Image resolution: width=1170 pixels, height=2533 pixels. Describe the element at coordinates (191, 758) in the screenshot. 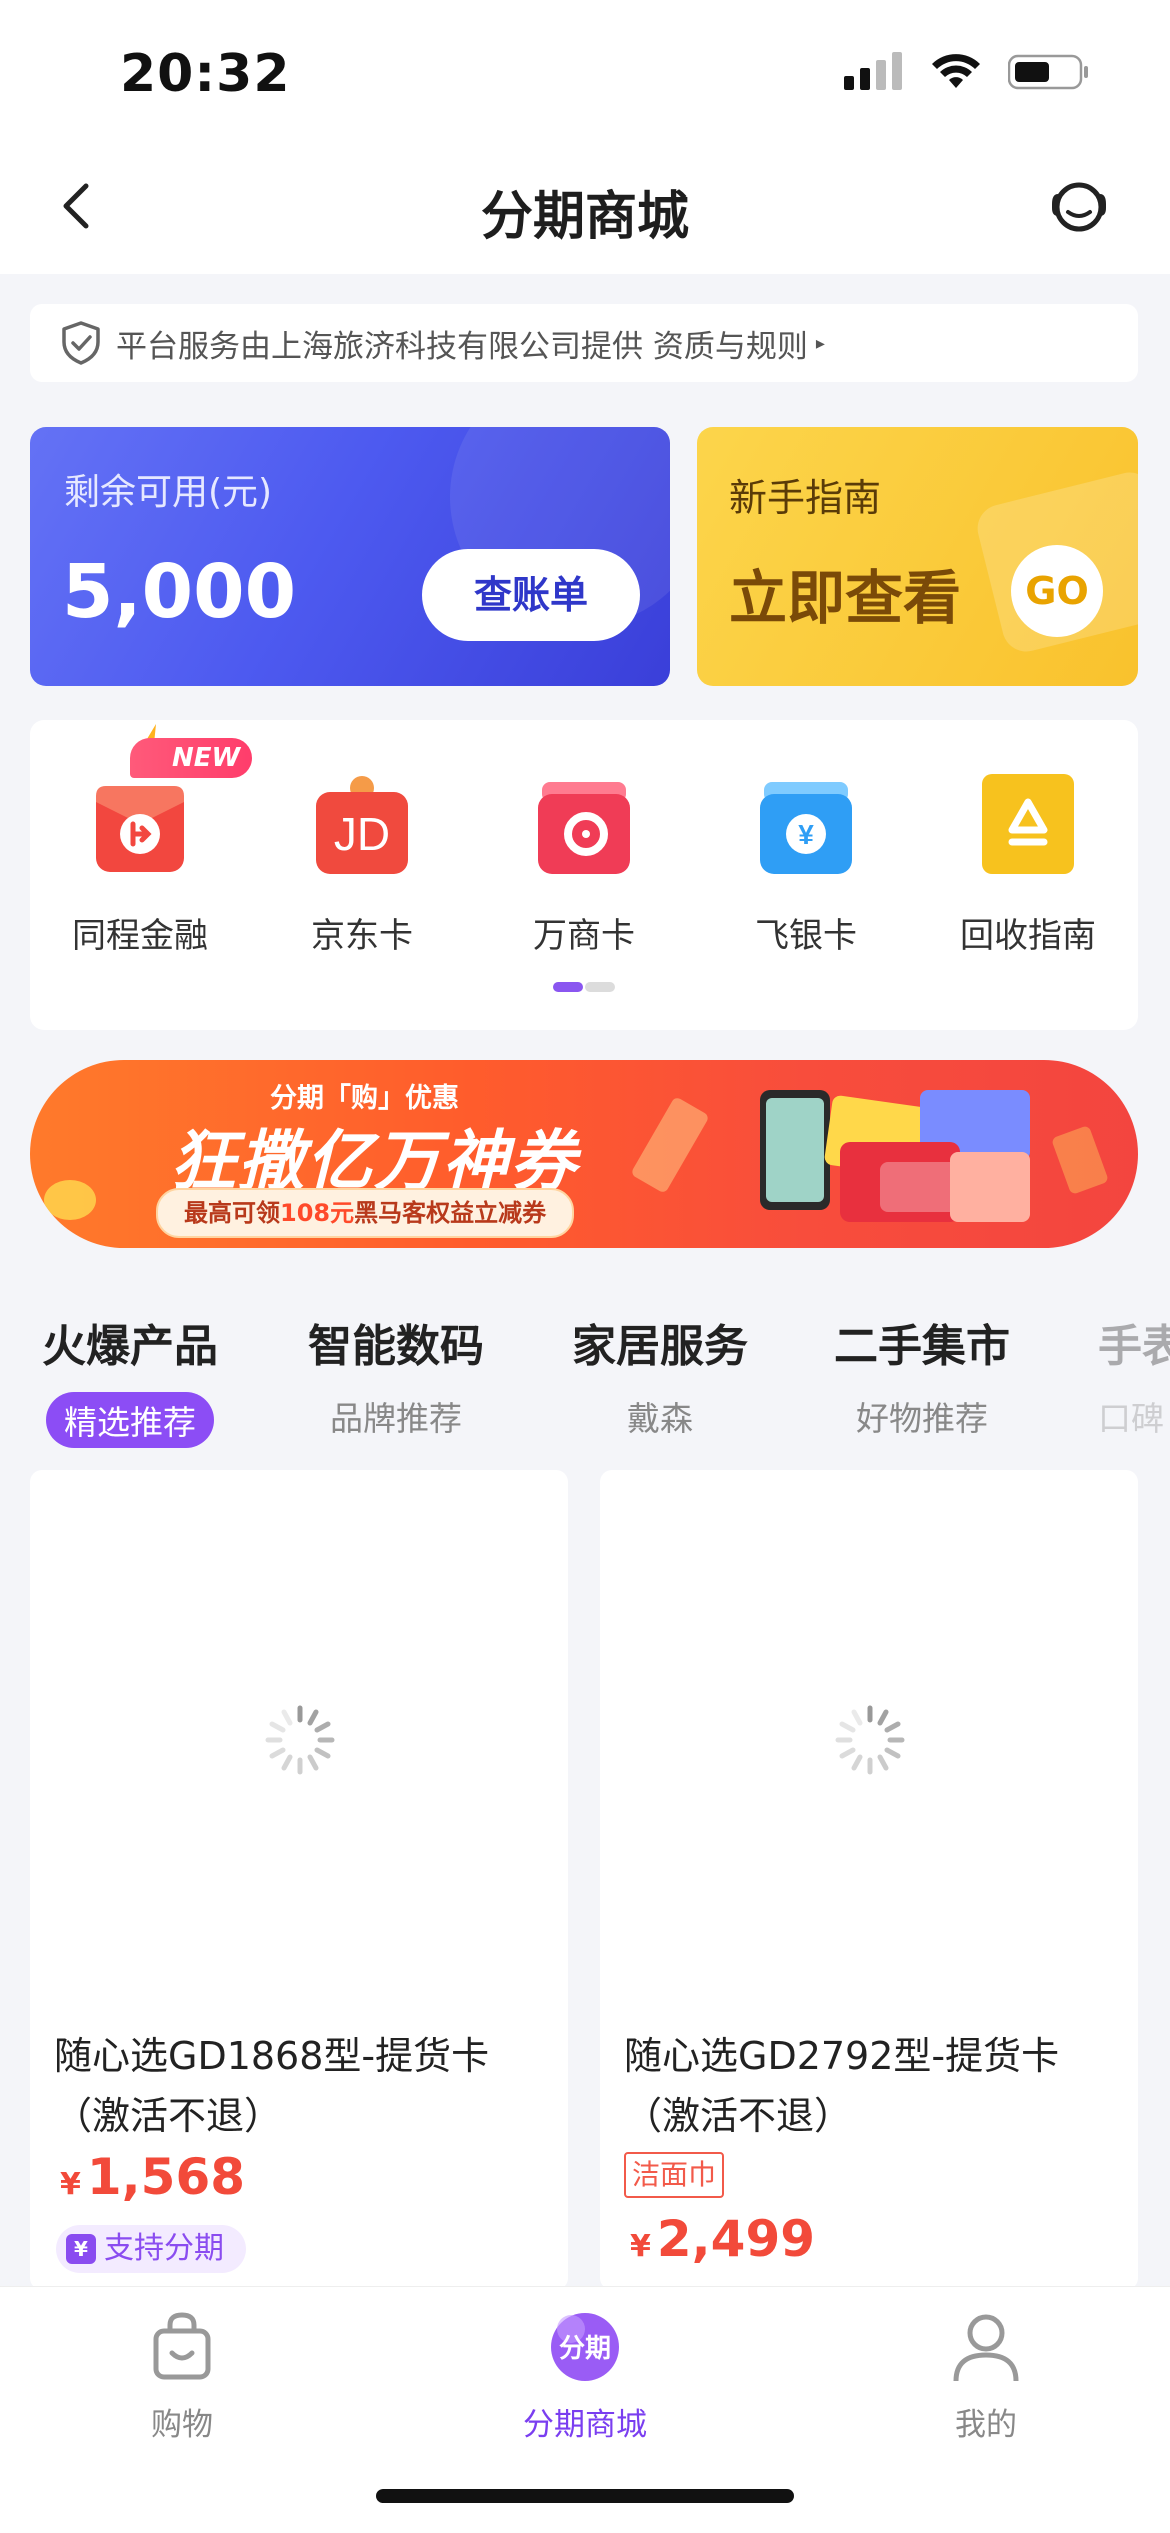

I see `new-badge: NEW` at that location.